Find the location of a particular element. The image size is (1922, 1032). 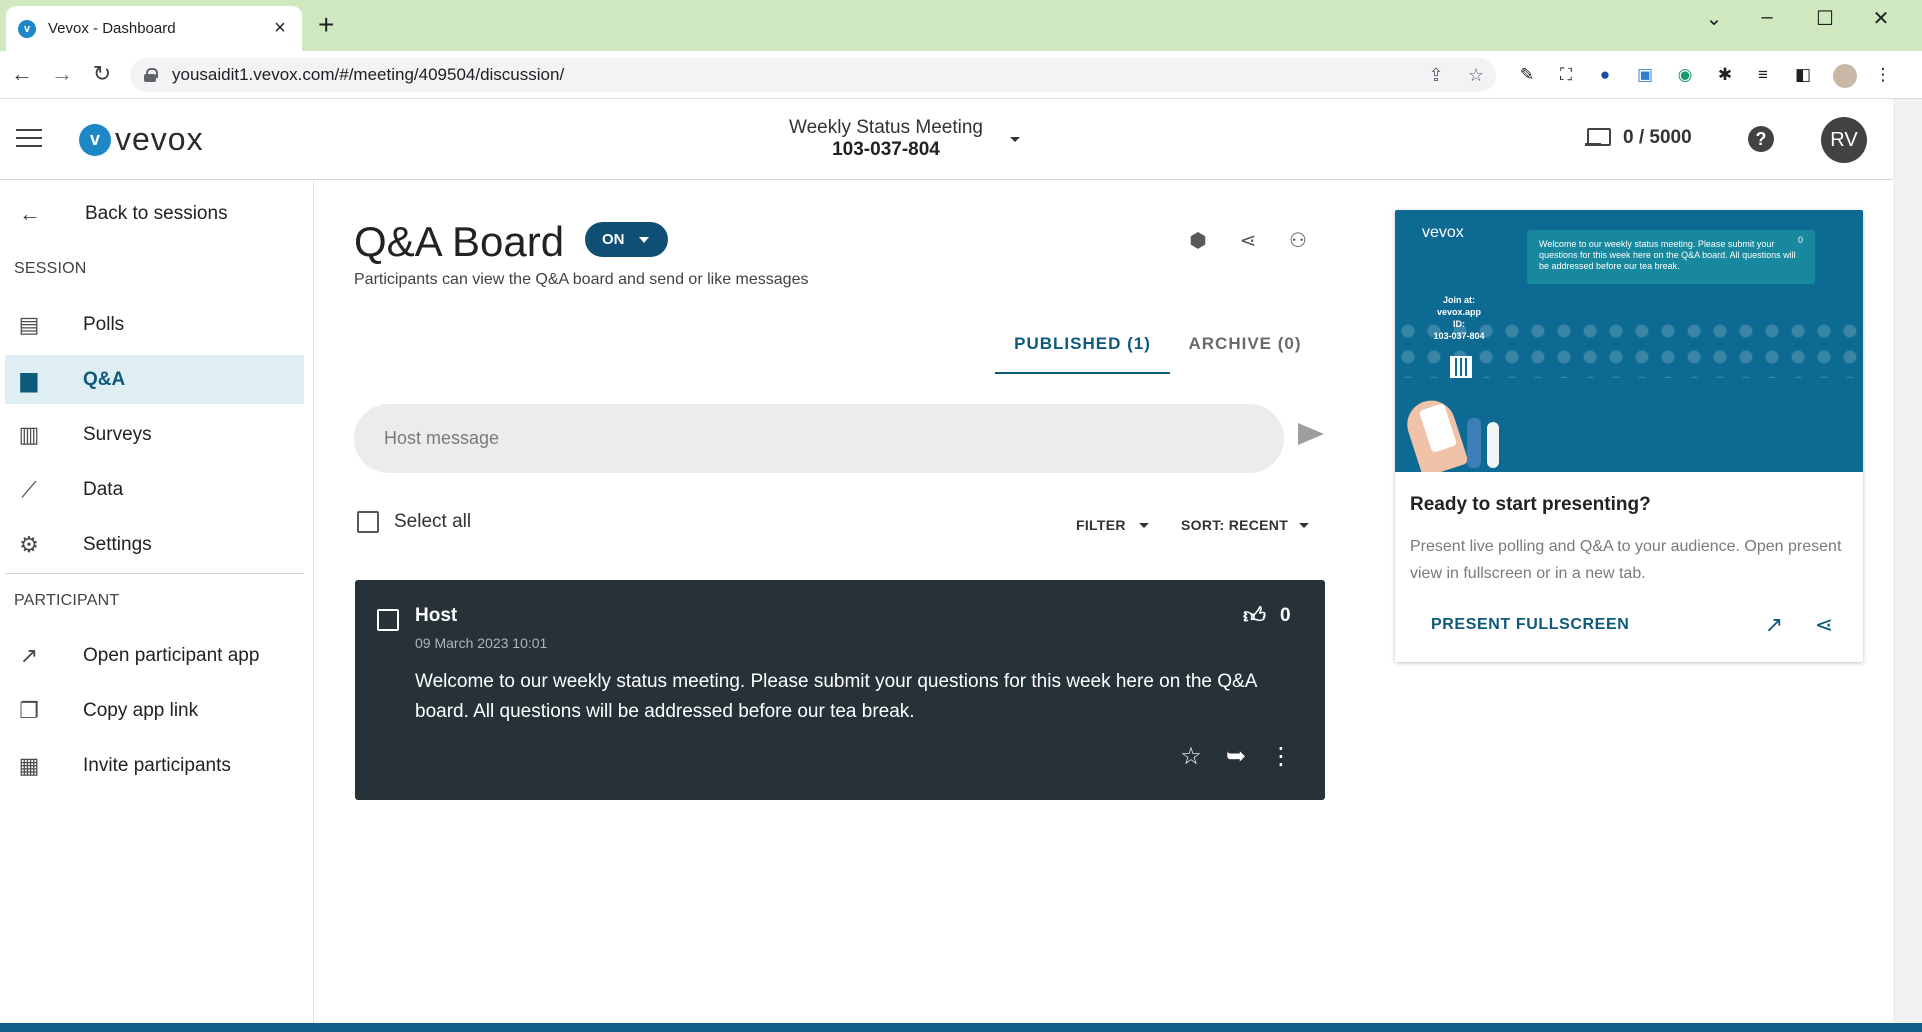

sidebar-item-polls: ▤ Polls is located at coordinates (154, 324).